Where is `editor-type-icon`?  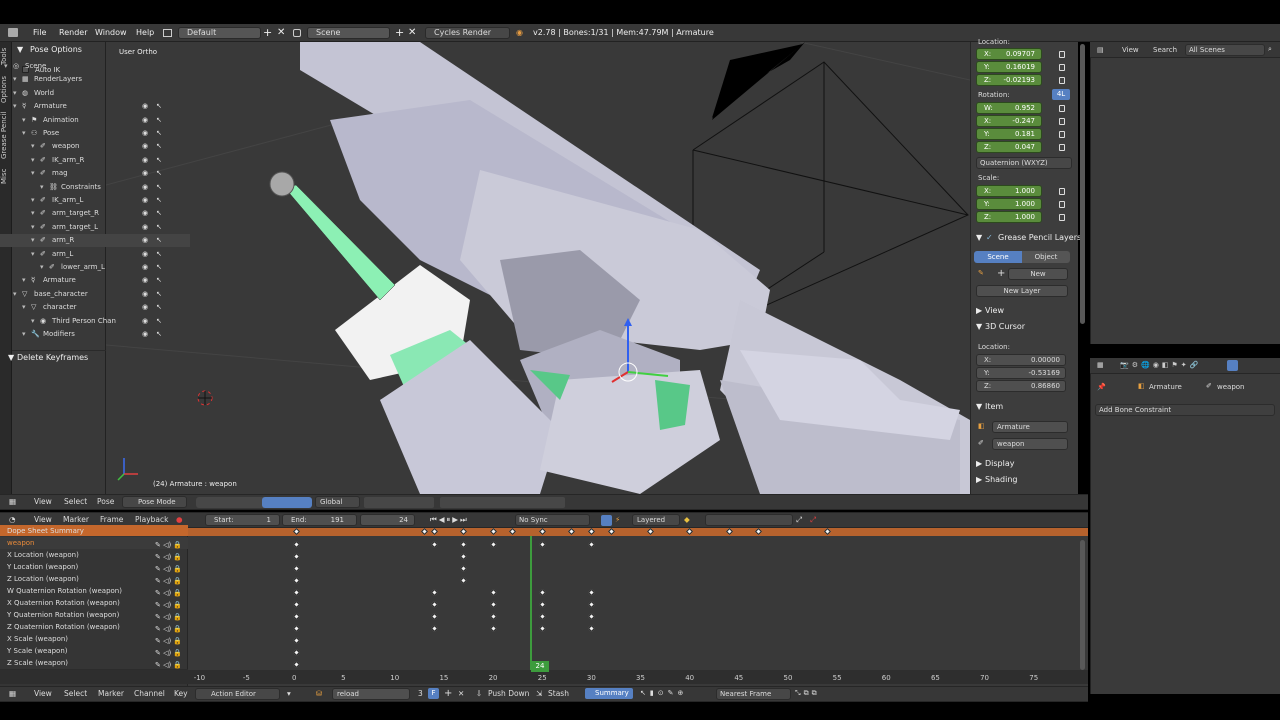
editor-type-icon is located at coordinates (13, 32).